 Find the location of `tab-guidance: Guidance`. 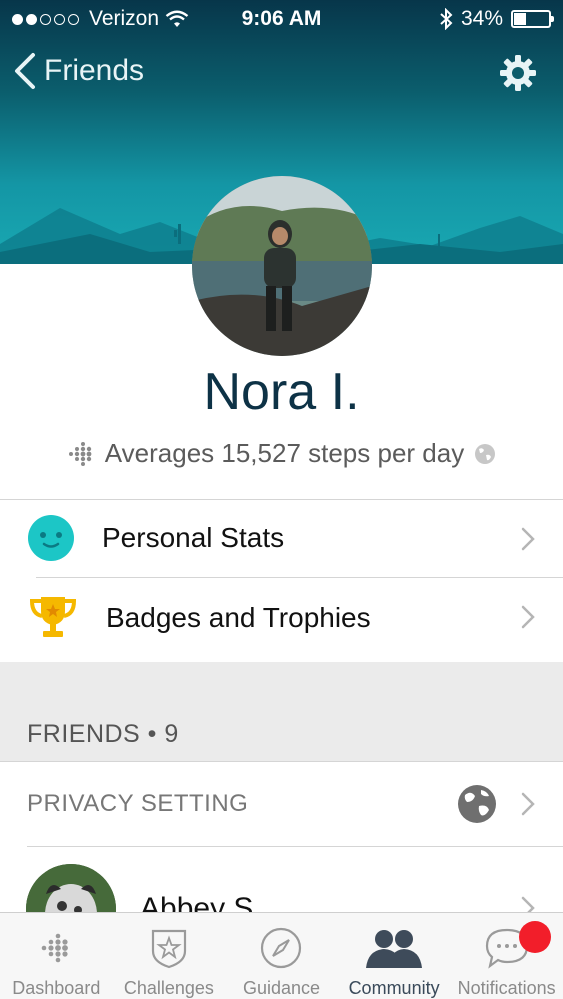

tab-guidance: Guidance is located at coordinates (281, 956).